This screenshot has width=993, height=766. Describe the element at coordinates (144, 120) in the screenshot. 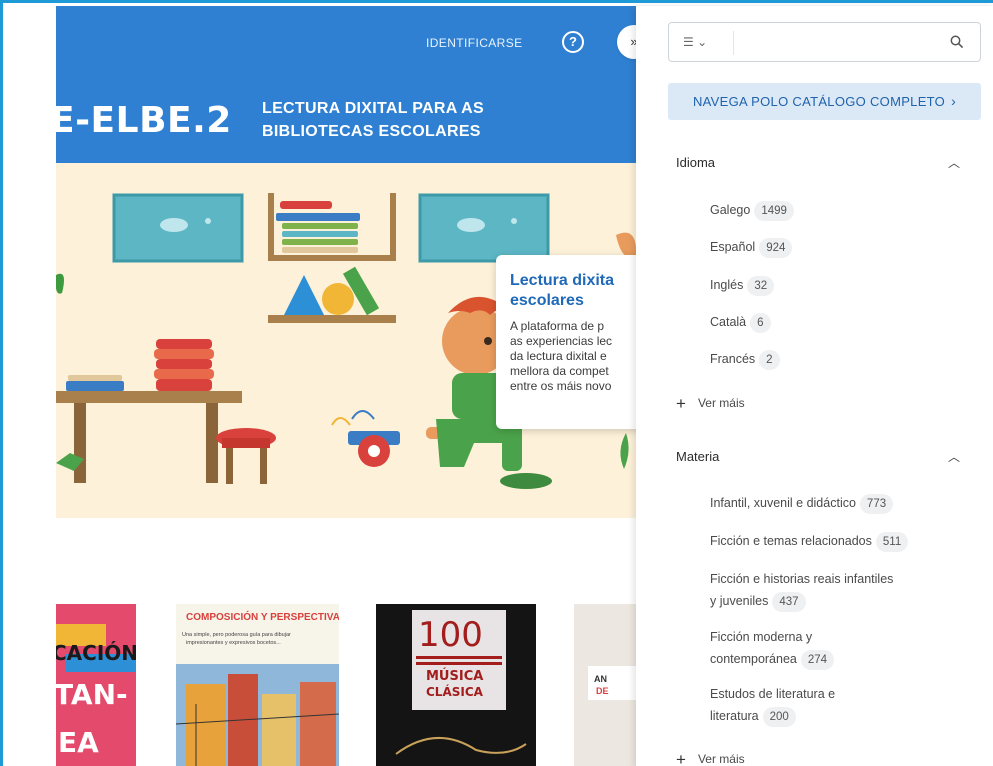

I see `brand-title: E-ELBE.2` at that location.